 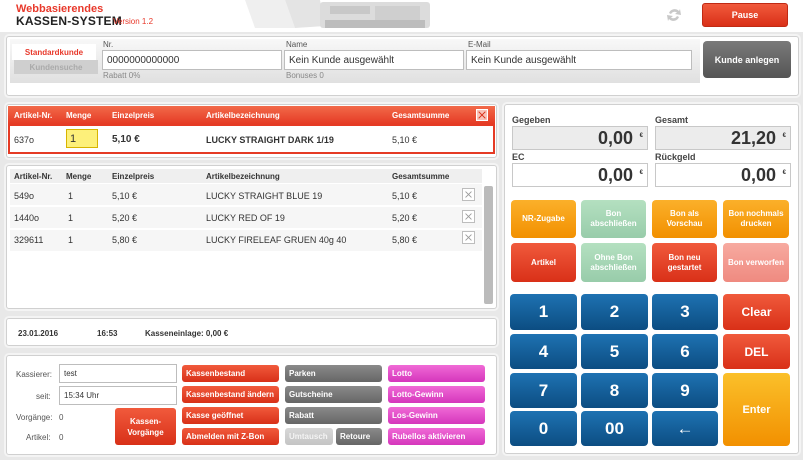 I want to click on col-bezeichnung: Artikelbezeichnung, so click(x=243, y=115).